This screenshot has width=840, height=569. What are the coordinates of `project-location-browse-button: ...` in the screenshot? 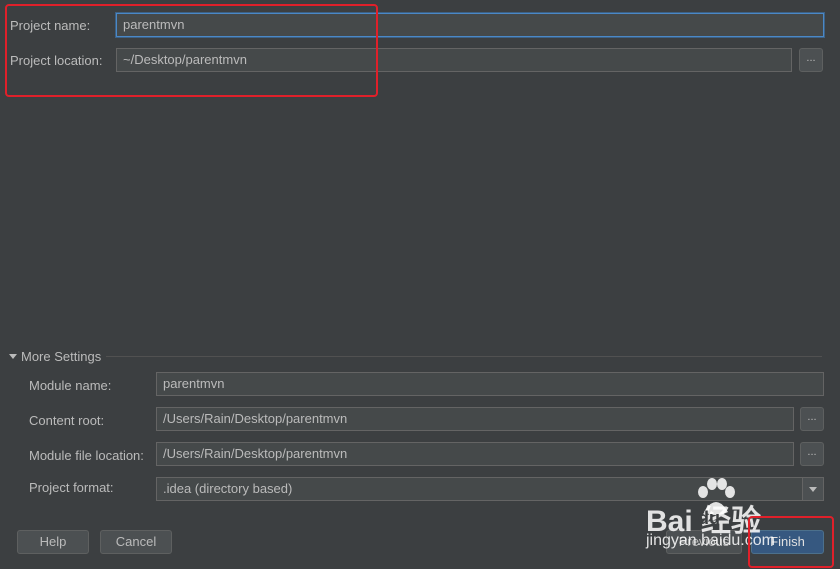 It's located at (811, 60).